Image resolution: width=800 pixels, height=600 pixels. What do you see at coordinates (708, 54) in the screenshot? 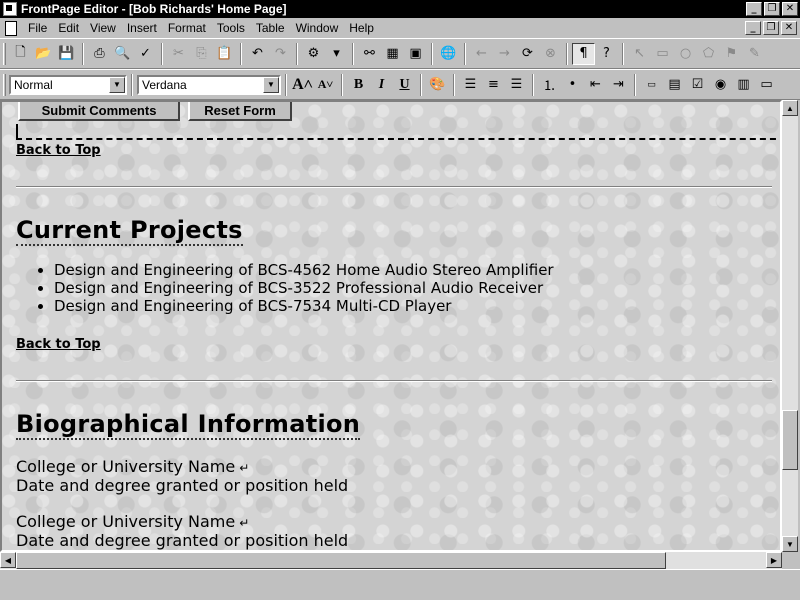
I see `polygon-icon: ⬠` at bounding box center [708, 54].